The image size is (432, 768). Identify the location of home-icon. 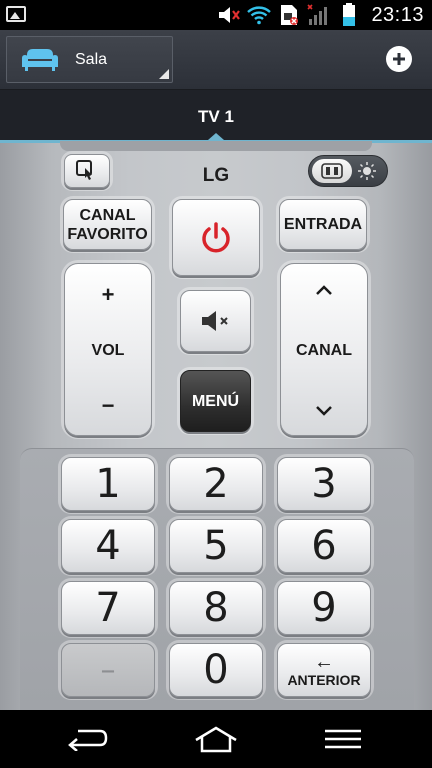
(216, 739).